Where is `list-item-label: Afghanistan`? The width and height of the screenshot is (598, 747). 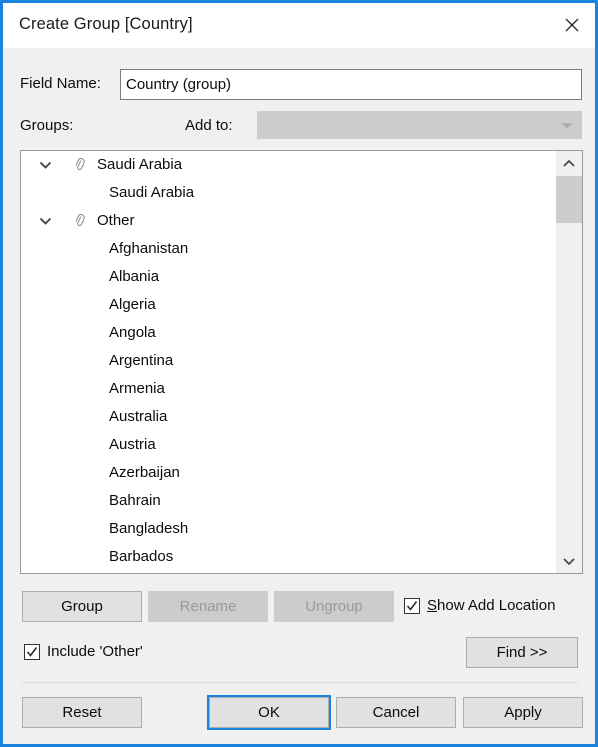 list-item-label: Afghanistan is located at coordinates (149, 248).